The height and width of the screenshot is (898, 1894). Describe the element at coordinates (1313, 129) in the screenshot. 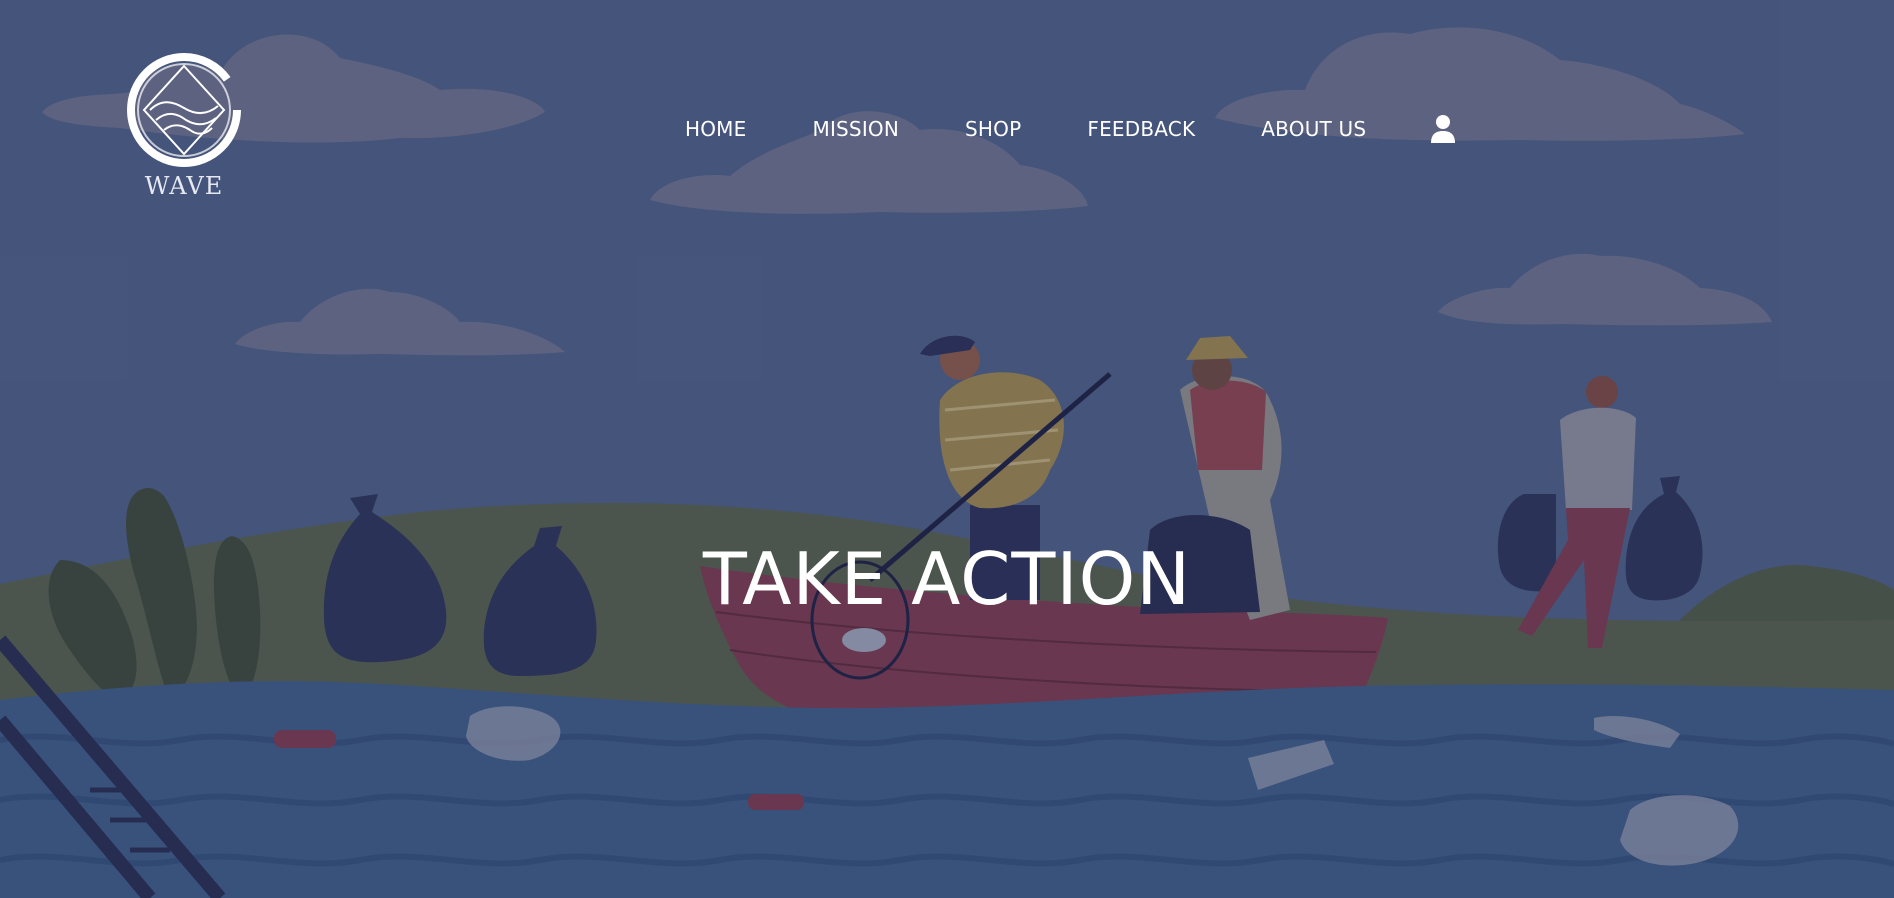

I see `nav-about-us-link: ABOUT US` at that location.